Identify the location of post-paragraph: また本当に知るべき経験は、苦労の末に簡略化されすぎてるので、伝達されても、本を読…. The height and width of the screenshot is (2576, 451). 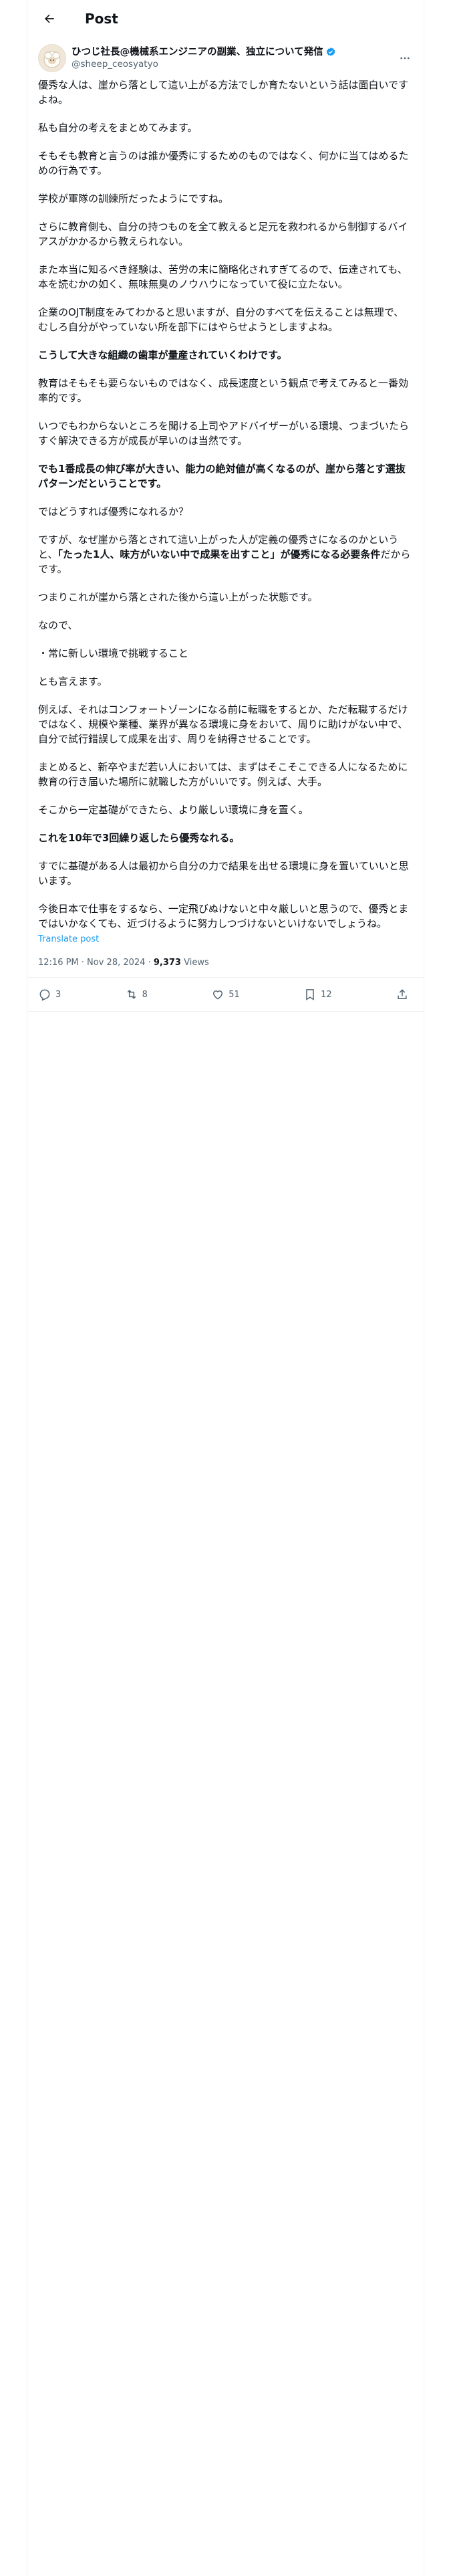
(223, 276).